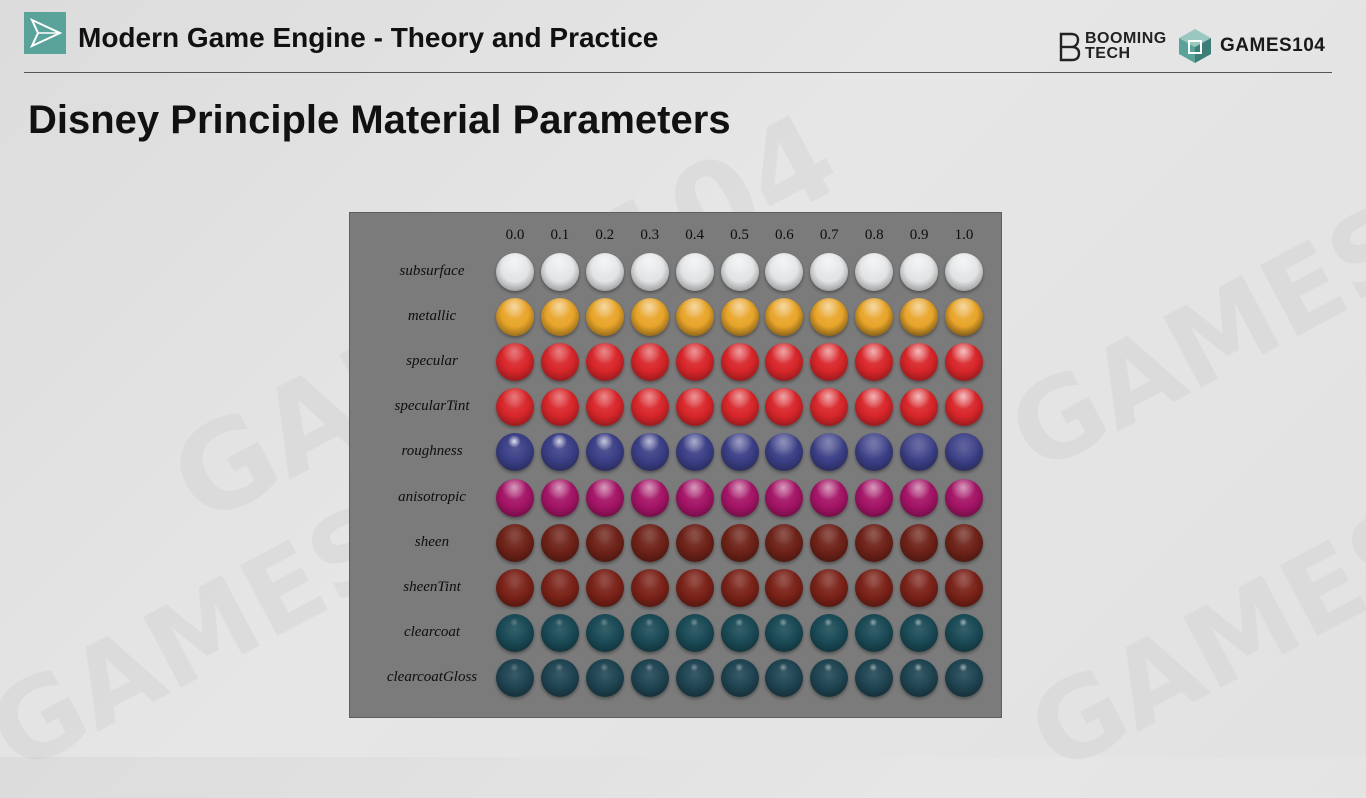 This screenshot has height=798, width=1366. I want to click on column-header: 0.4, so click(694, 235).